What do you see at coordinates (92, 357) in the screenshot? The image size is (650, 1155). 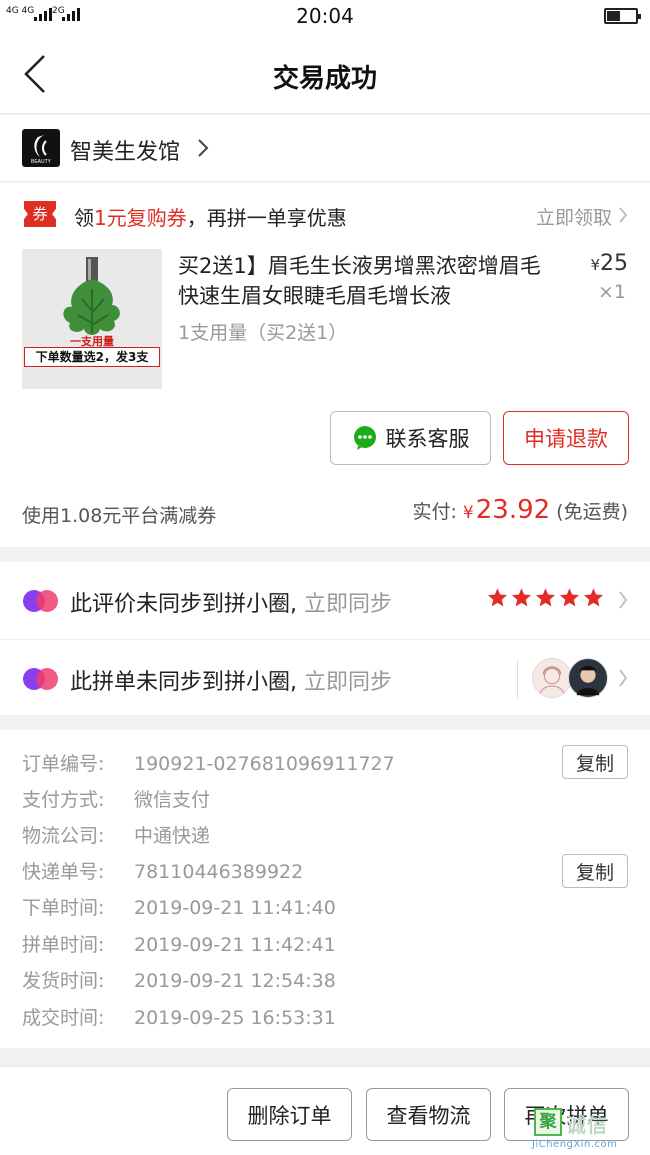 I see `product-image-caption: 下单数量选2，发3支` at bounding box center [92, 357].